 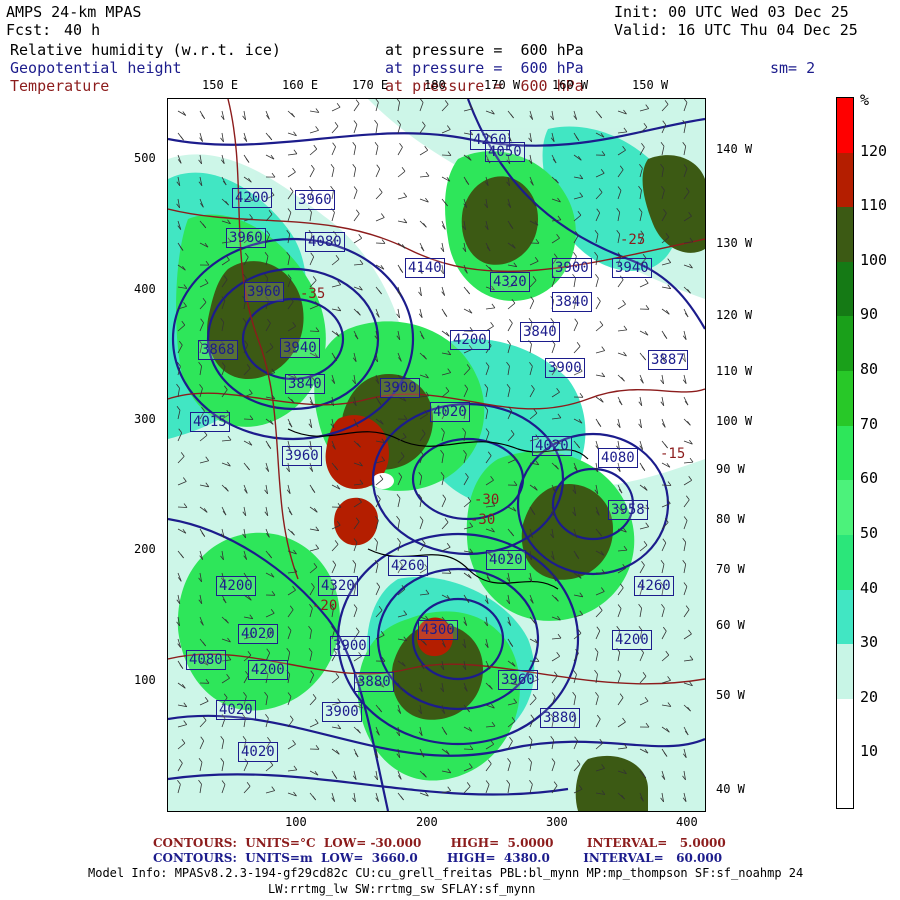 What do you see at coordinates (869, 423) in the screenshot?
I see `colorbar-label: 70` at bounding box center [869, 423].